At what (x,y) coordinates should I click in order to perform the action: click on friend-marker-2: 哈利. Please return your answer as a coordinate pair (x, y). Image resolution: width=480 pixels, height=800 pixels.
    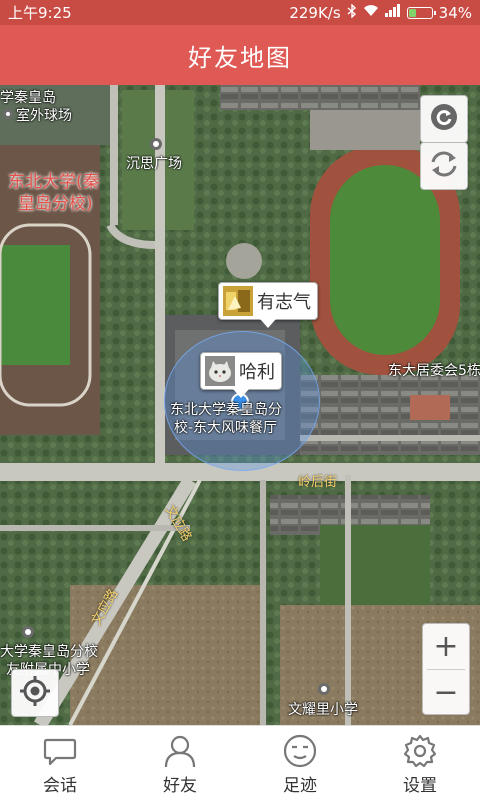
    Looking at the image, I should click on (241, 375).